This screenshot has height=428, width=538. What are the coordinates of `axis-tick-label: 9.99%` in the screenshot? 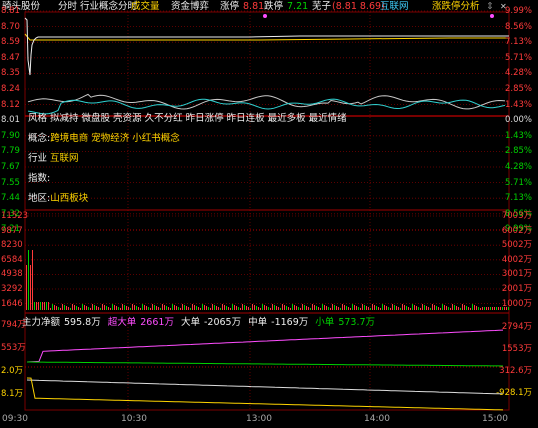 It's located at (518, 11).